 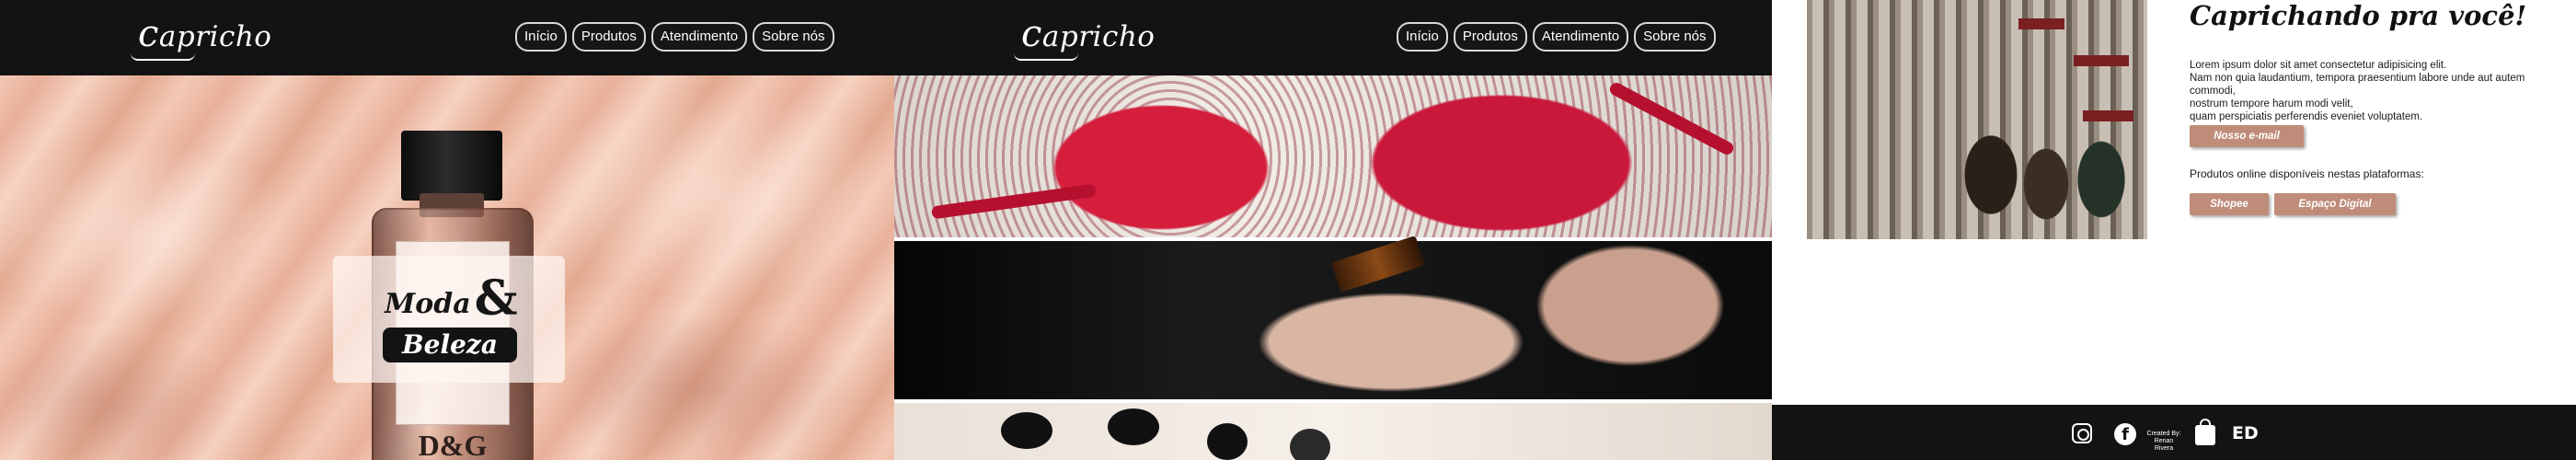 I want to click on badge-top-row: Moda &, so click(x=451, y=298).